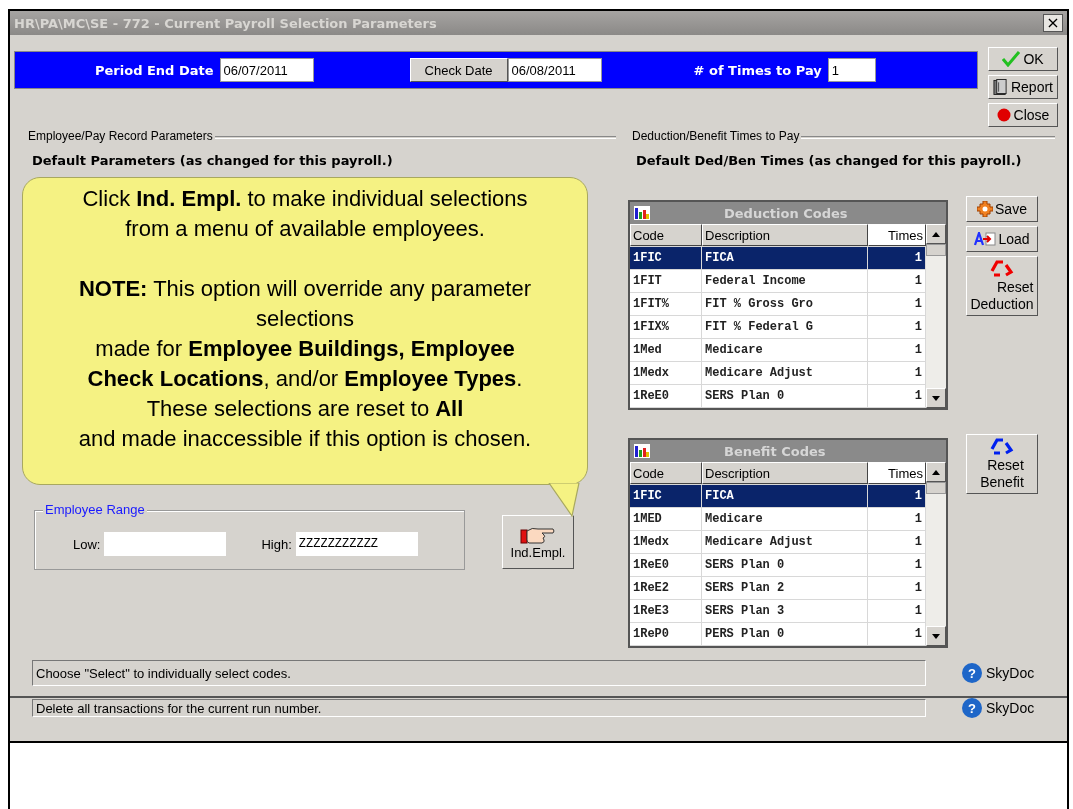 This screenshot has width=1073, height=809. I want to click on group-legend: Deduction/Benefit Times to Pay, so click(716, 136).